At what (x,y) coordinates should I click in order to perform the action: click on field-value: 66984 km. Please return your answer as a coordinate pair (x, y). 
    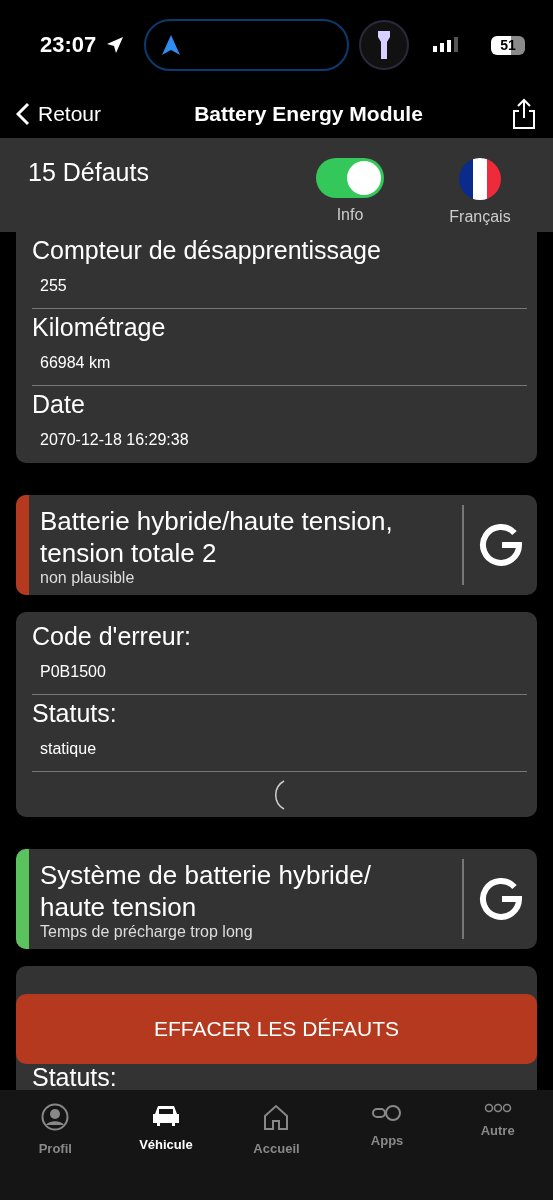
    Looking at the image, I should click on (76, 363).